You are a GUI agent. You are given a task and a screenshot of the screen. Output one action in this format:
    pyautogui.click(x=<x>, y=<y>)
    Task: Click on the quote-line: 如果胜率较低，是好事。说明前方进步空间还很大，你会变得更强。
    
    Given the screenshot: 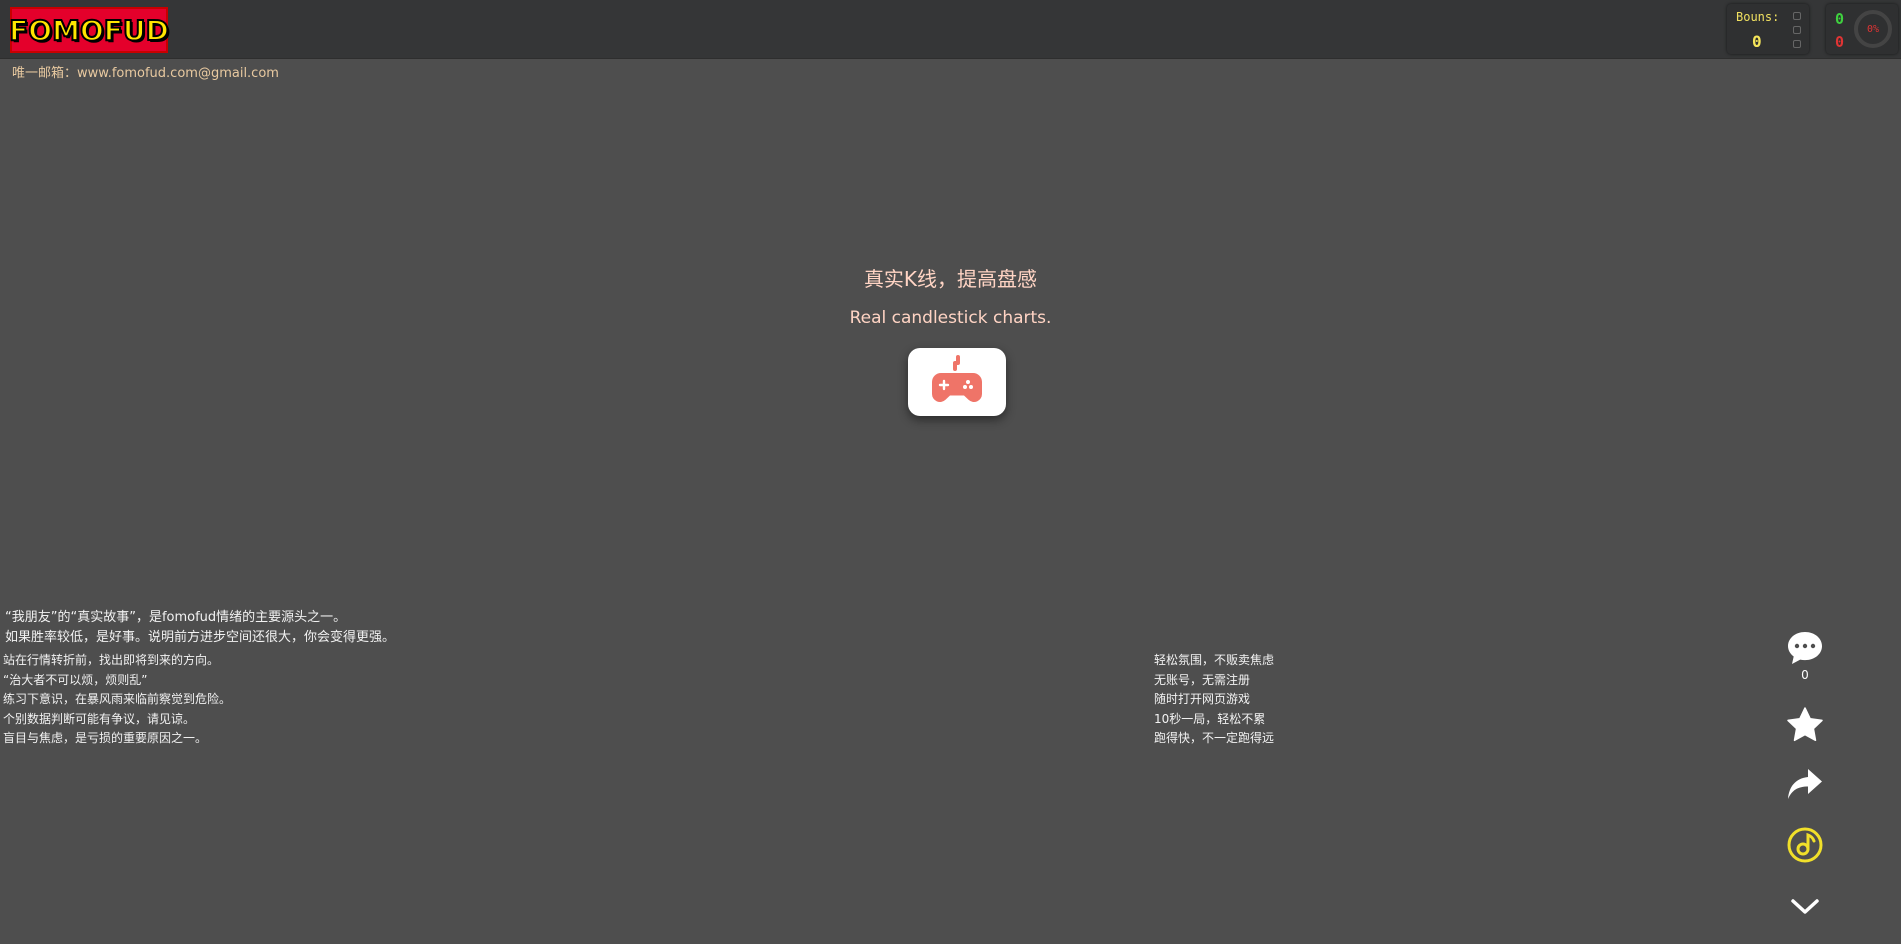 What is the action you would take?
    pyautogui.click(x=200, y=637)
    